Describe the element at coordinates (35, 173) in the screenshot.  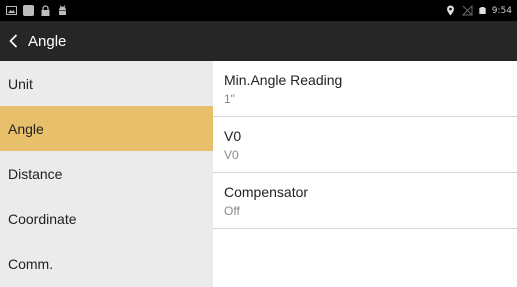
I see `sidebar-item-label: Distance` at that location.